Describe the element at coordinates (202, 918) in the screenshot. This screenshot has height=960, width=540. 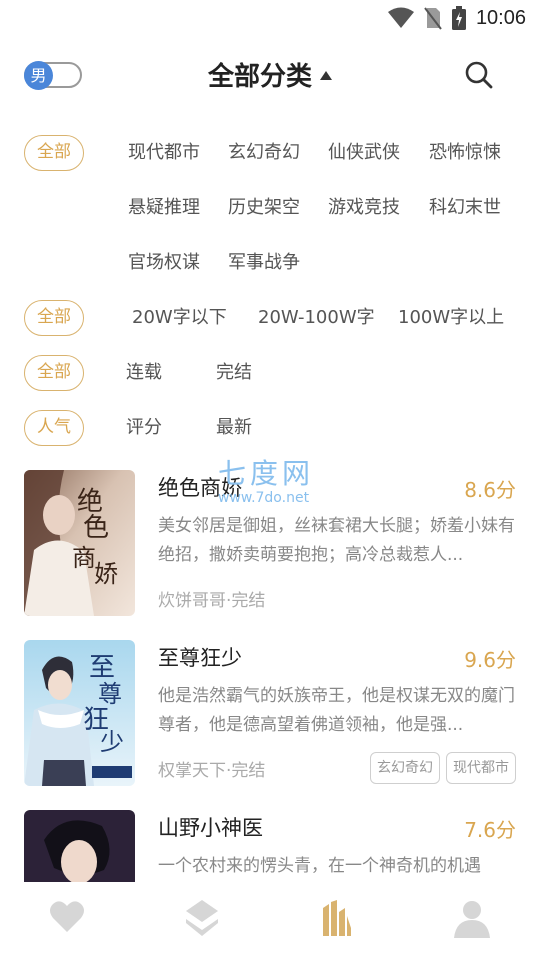
I see `layers-icon` at that location.